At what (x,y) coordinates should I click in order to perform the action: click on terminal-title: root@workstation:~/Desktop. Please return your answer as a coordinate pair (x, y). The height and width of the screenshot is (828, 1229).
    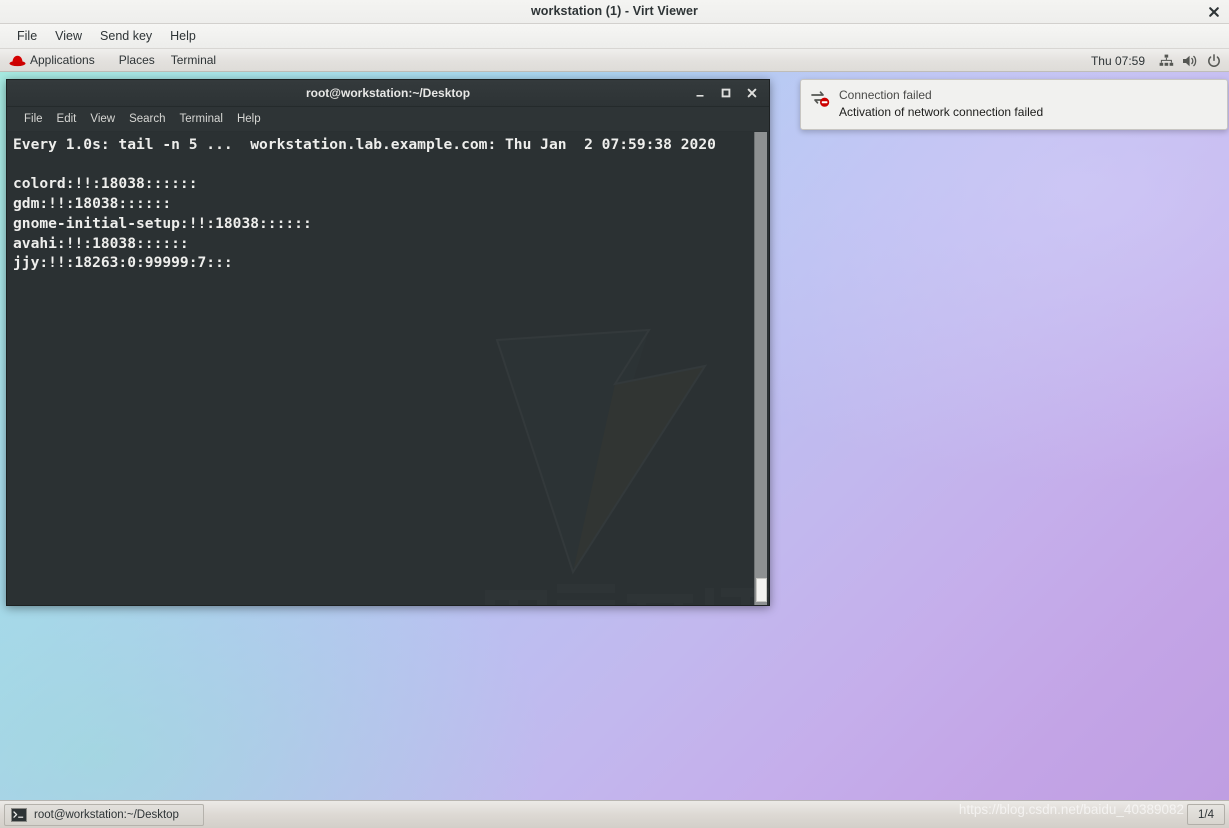
    Looking at the image, I should click on (388, 93).